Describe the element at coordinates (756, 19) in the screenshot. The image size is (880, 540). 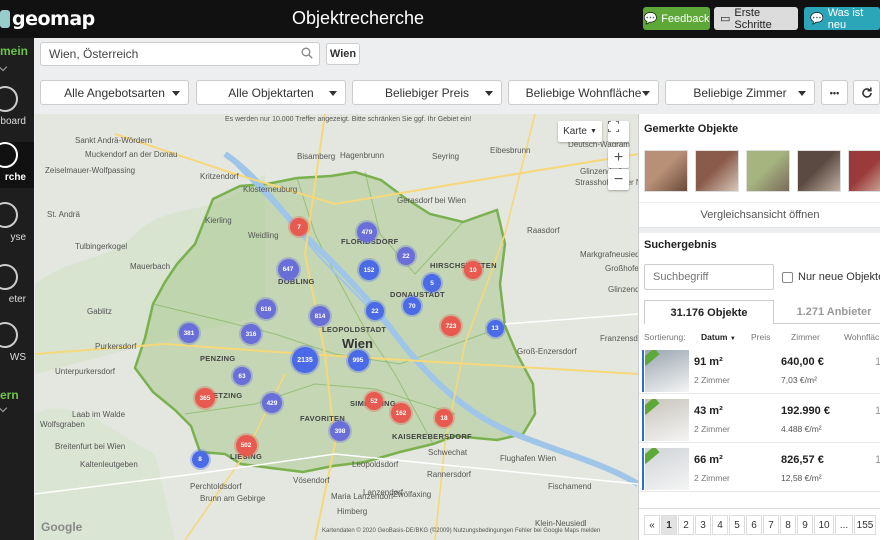
I see `erste-schritte-button: ▭ Erste Schritte` at that location.